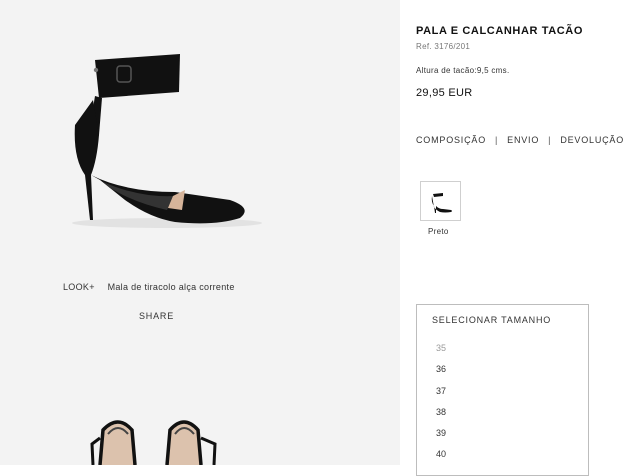  I want to click on shoe-thumbnail-icon, so click(441, 203).